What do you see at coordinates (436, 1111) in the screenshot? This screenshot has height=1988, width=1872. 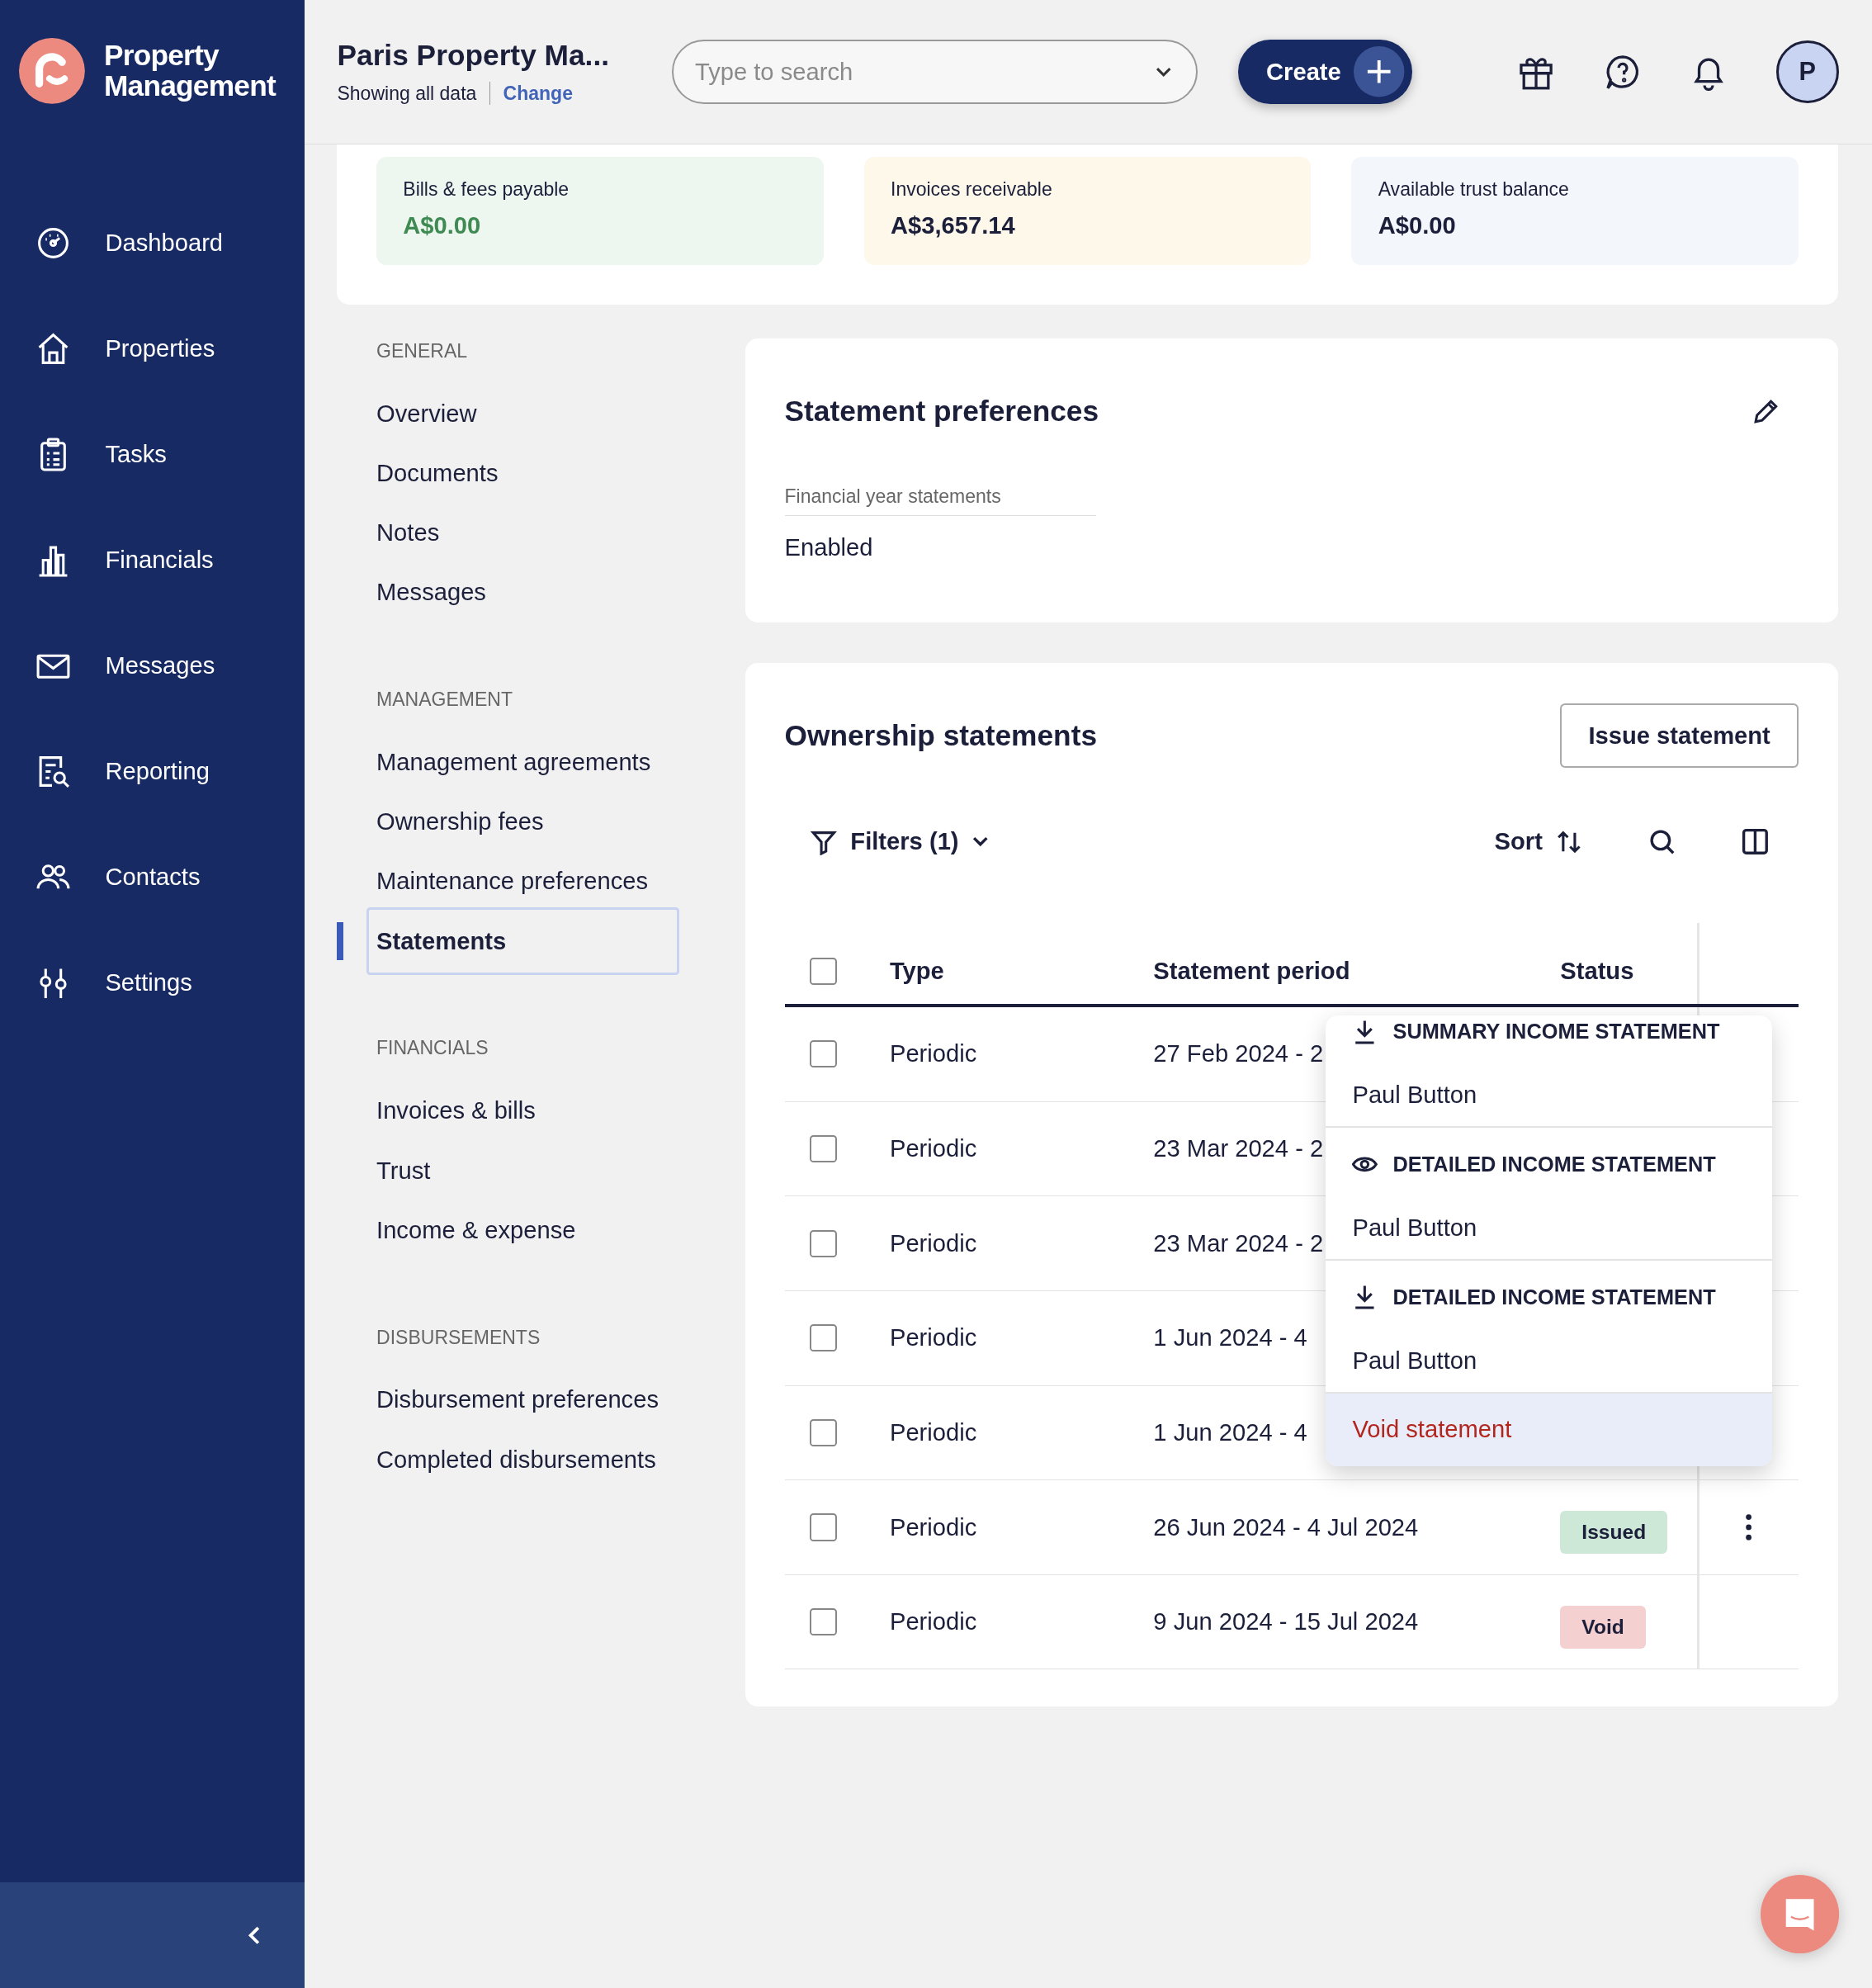 I see `subnav-item: Invoices & bills` at bounding box center [436, 1111].